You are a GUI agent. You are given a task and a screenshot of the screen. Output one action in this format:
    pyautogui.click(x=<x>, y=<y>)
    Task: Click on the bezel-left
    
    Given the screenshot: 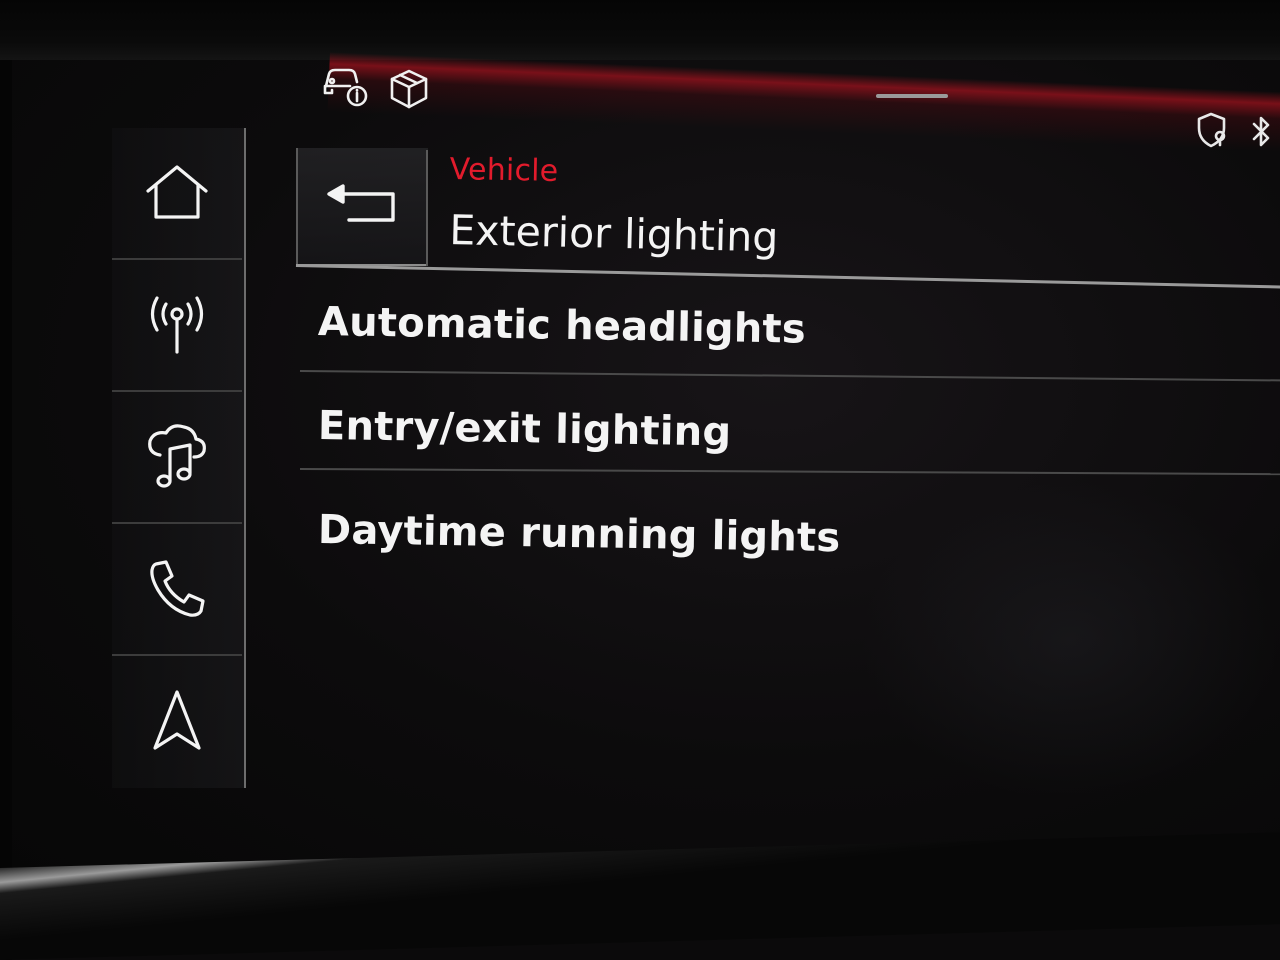 What is the action you would take?
    pyautogui.click(x=6, y=480)
    